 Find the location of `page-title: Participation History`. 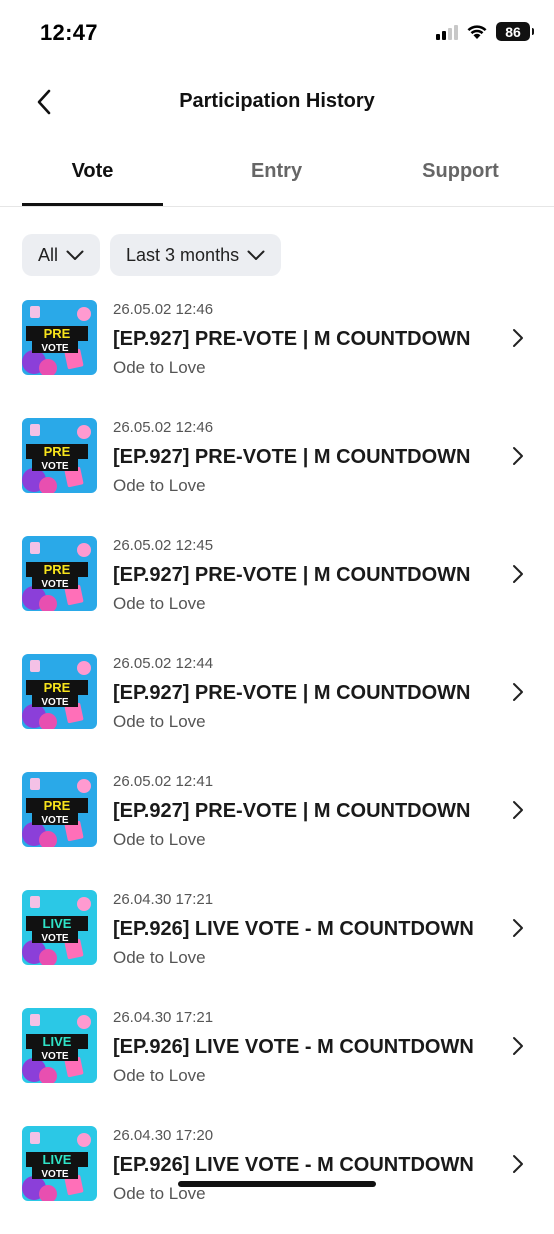

page-title: Participation History is located at coordinates (277, 101).